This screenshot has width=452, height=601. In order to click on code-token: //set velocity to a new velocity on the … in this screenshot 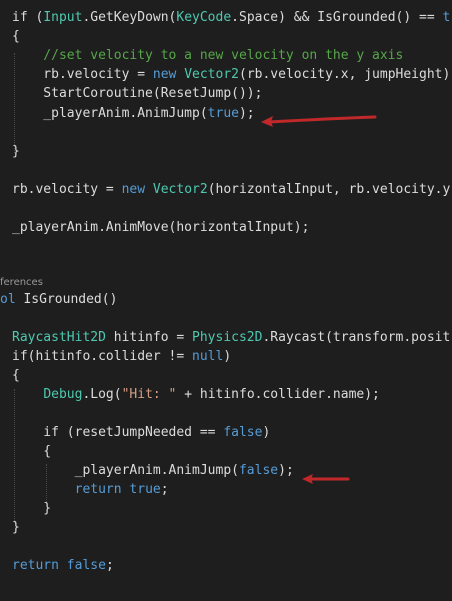, I will do `click(208, 55)`.